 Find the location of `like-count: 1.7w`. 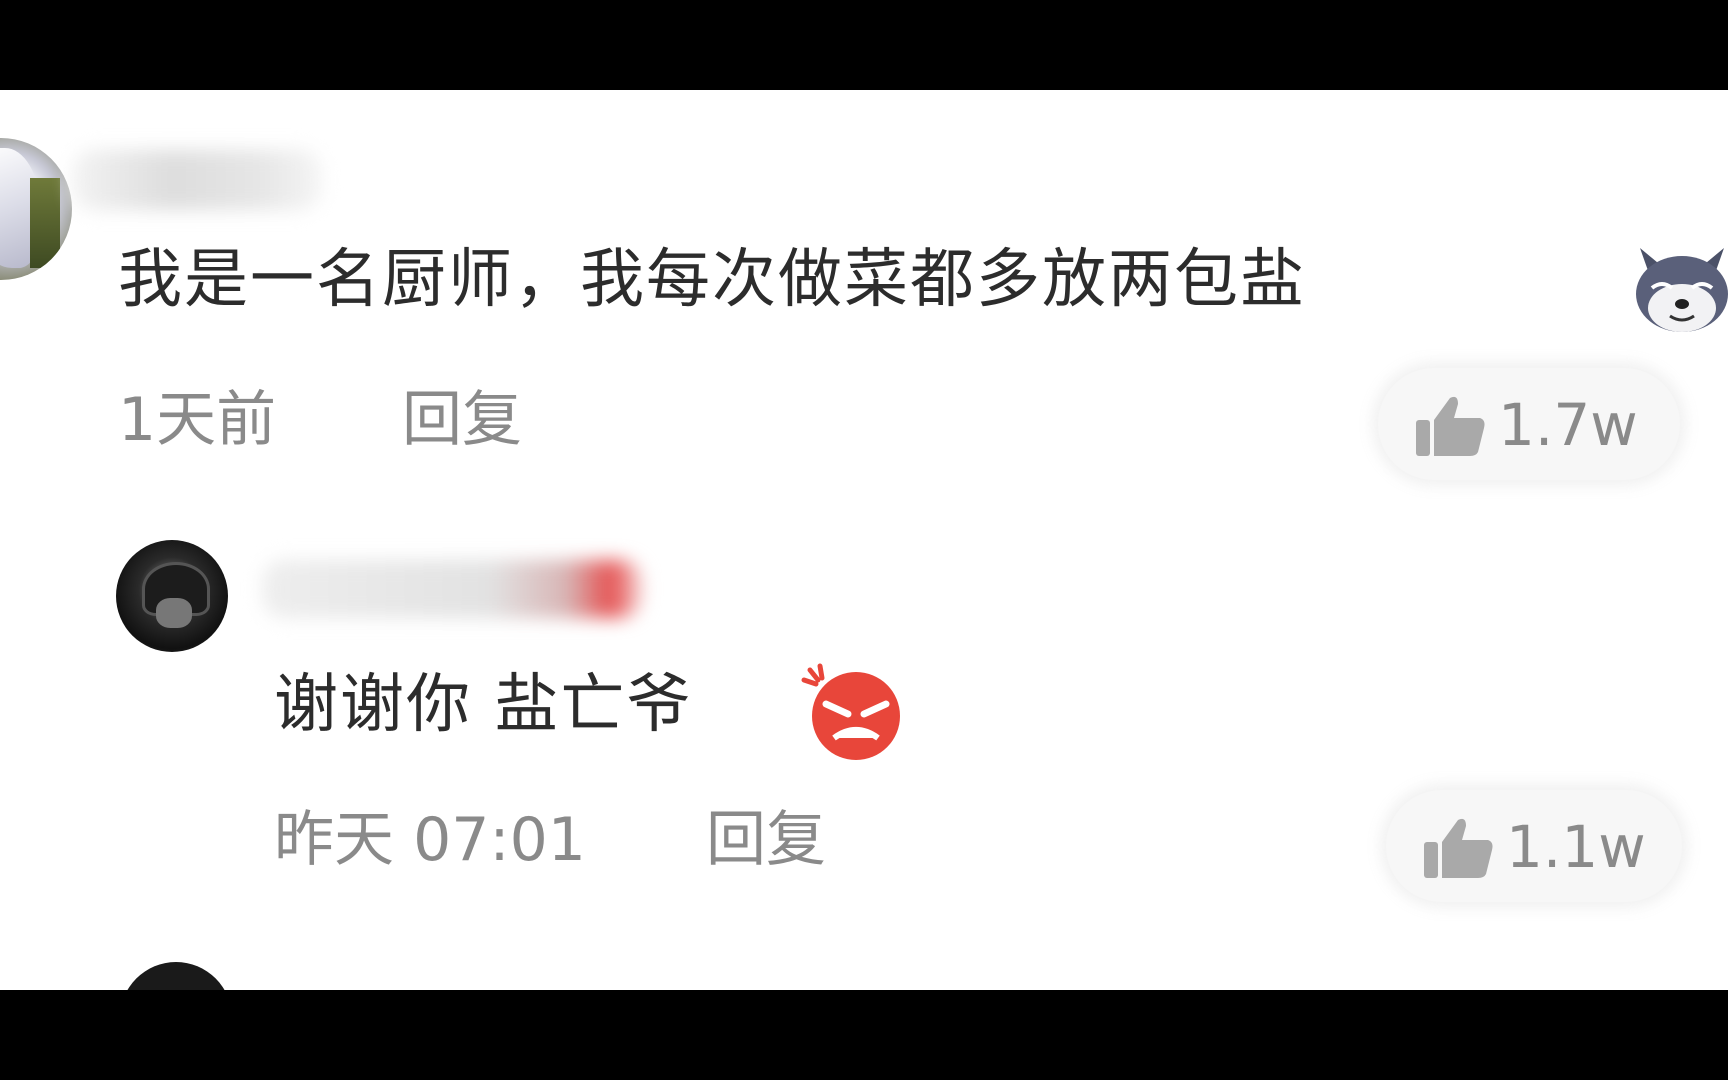

like-count: 1.7w is located at coordinates (1568, 425).